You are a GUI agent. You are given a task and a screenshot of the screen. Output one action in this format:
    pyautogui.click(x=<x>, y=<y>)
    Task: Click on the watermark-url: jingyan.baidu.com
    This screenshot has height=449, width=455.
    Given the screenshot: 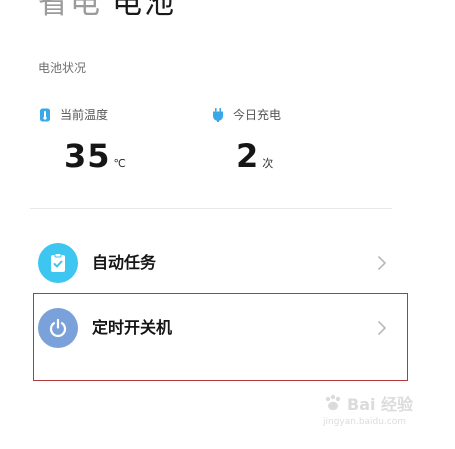 What is the action you would take?
    pyautogui.click(x=365, y=422)
    